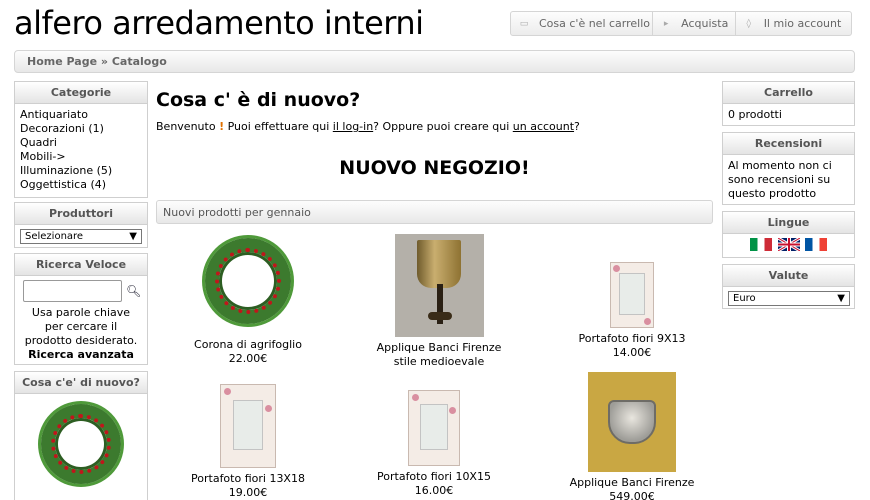  I want to click on checkout-link-label: Acquista, so click(705, 23).